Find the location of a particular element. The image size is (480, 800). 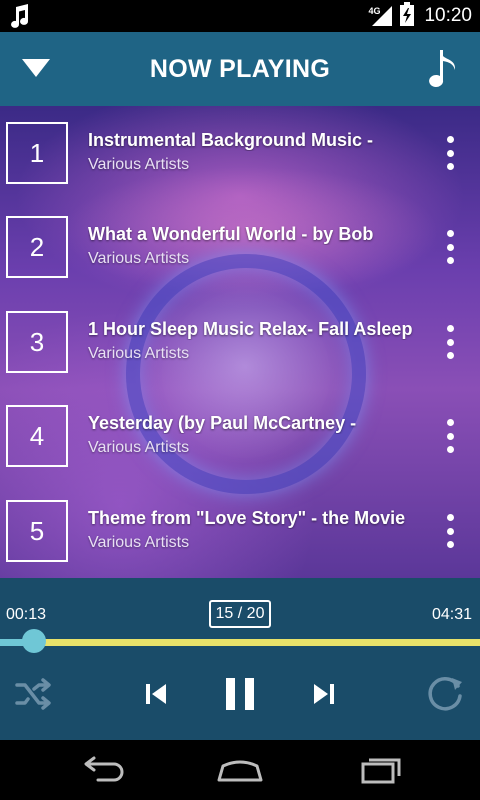

repeat-icon is located at coordinates (445, 696).